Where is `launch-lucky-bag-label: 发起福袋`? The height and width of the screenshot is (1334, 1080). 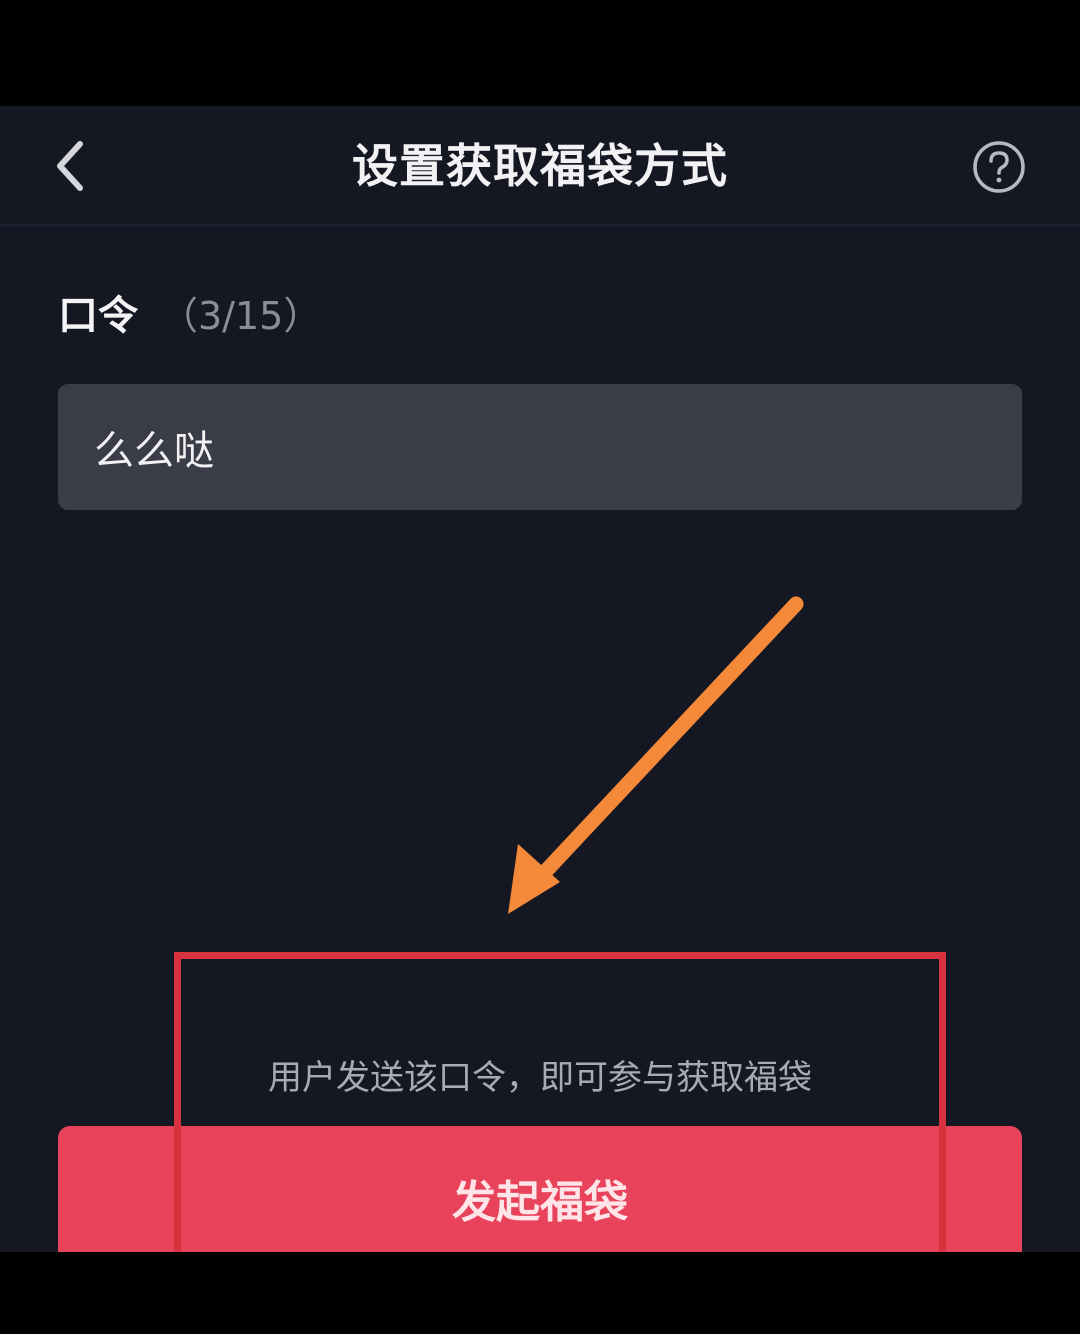 launch-lucky-bag-label: 发起福袋 is located at coordinates (540, 1202).